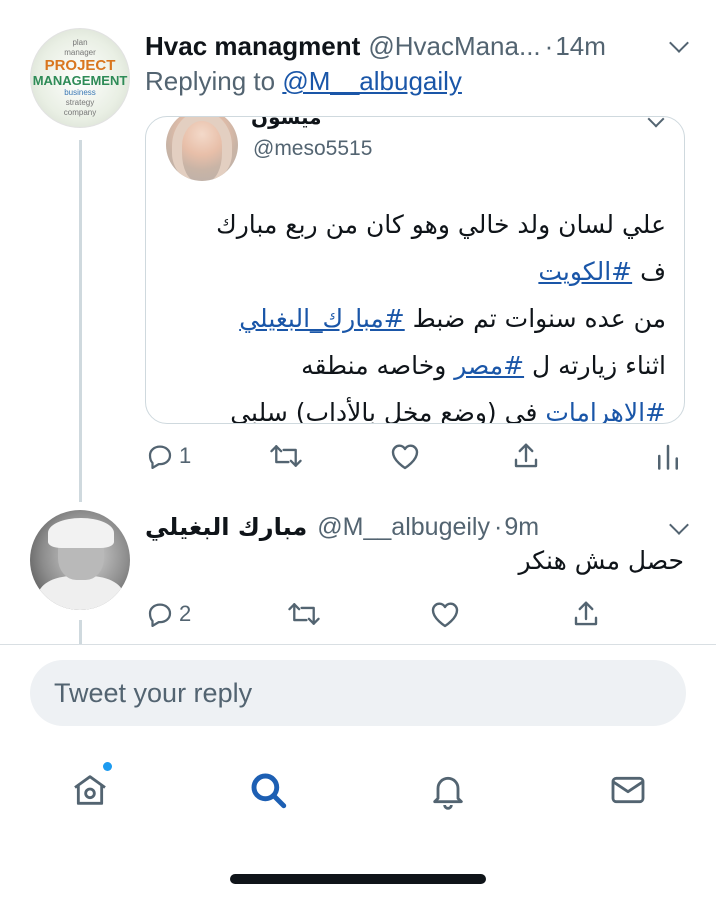  Describe the element at coordinates (358, 879) in the screenshot. I see `home-indicator-bar` at that location.